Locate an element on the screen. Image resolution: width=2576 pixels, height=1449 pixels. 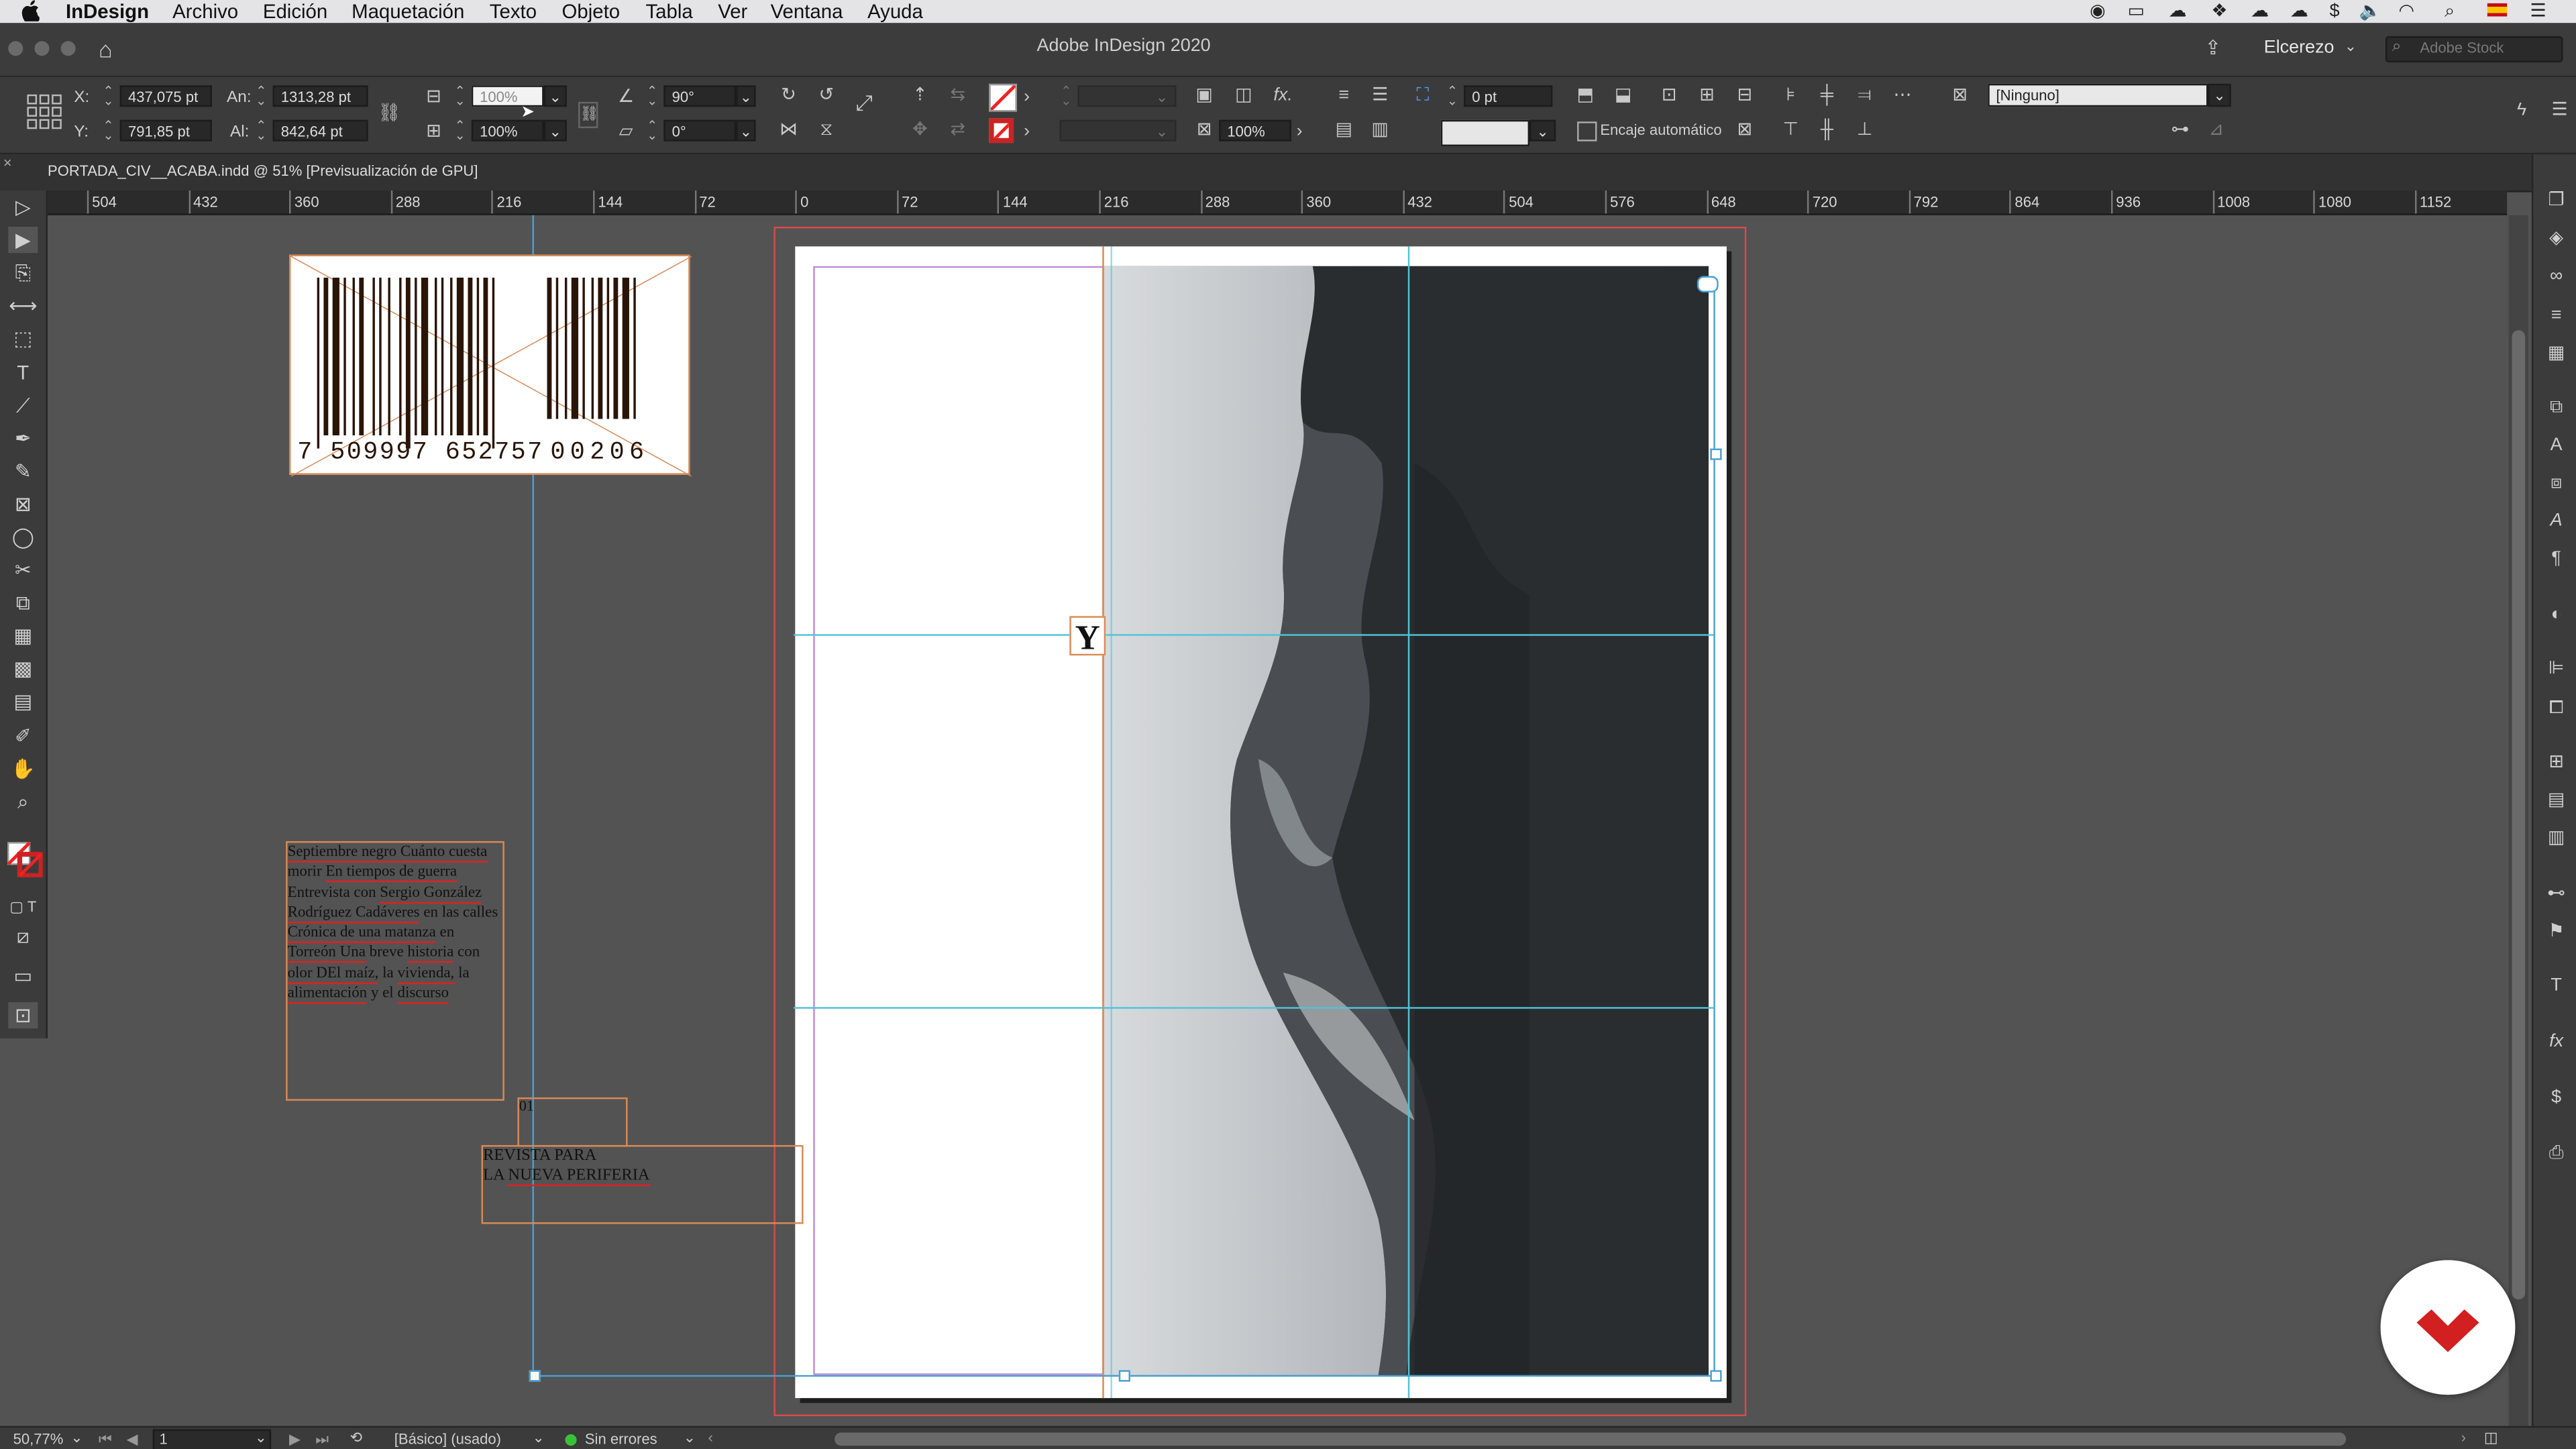
zoom-dropdown-icon: ⌄ is located at coordinates (76, 1439).